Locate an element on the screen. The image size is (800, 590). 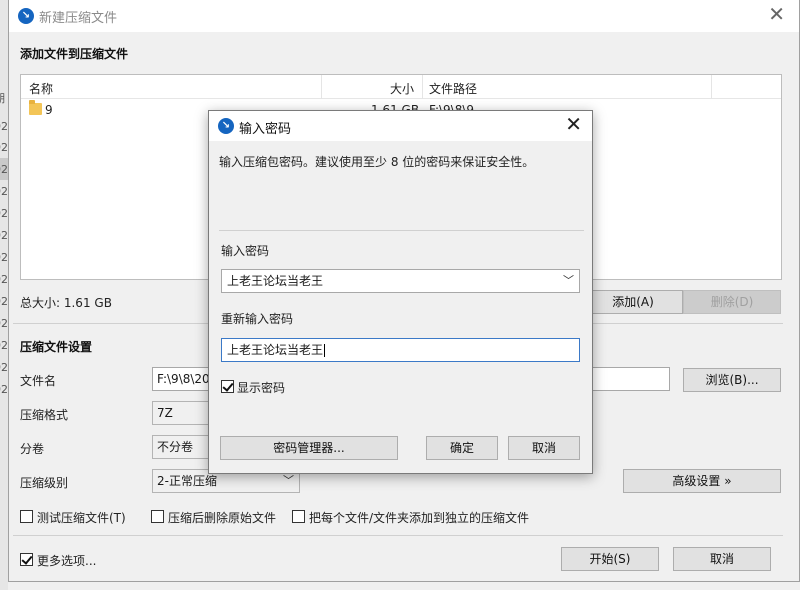
row-name: 9 is located at coordinates (49, 110).